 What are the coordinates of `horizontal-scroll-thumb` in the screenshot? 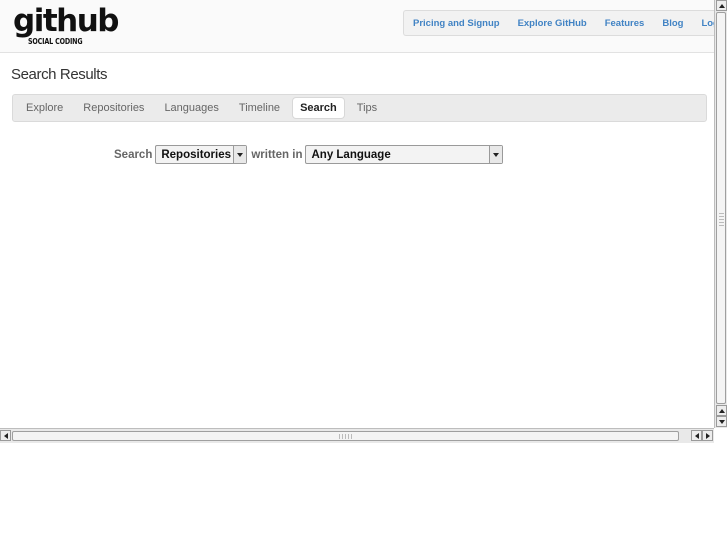 It's located at (345, 436).